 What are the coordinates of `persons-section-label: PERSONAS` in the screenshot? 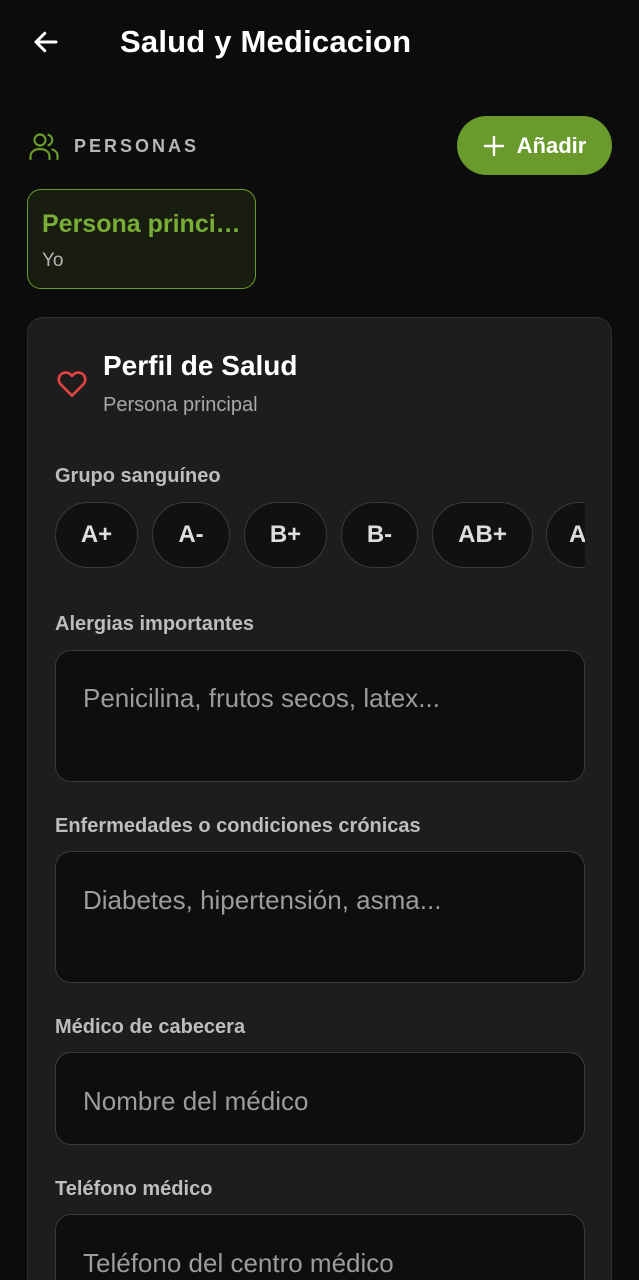 It's located at (137, 145).